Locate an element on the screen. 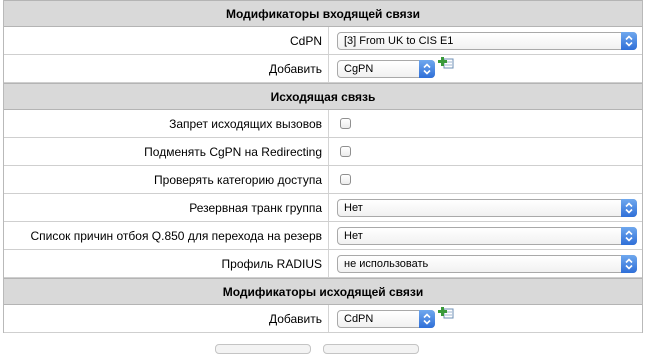 The width and height of the screenshot is (647, 354). block-outgoing-label: Запрет исходящих вызовов is located at coordinates (166, 123).